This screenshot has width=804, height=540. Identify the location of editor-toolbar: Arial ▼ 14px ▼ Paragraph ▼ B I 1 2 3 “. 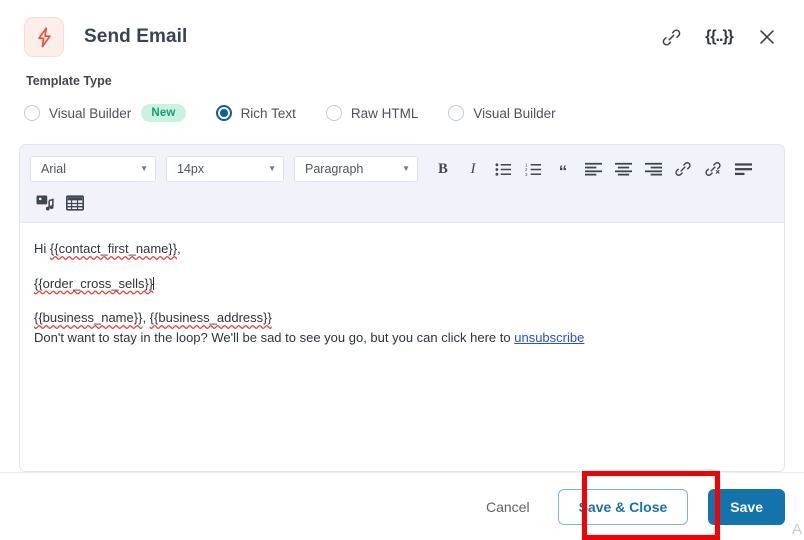
(402, 184).